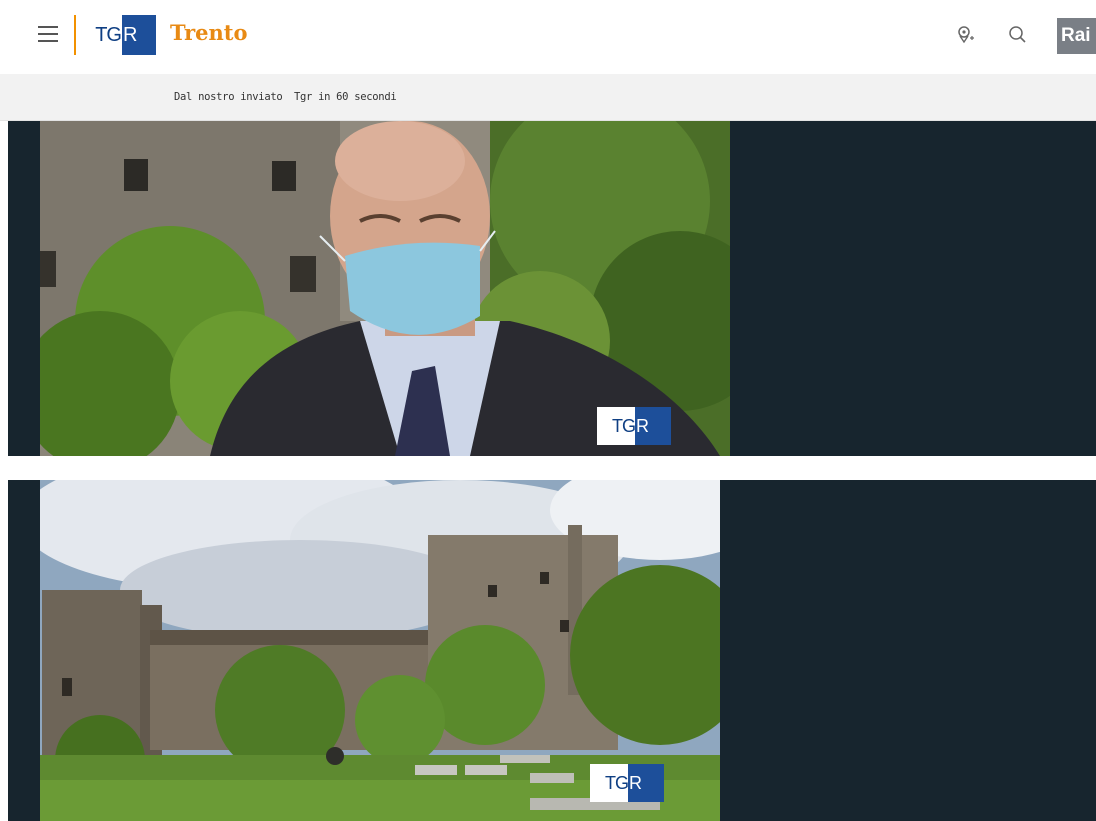 The width and height of the screenshot is (1096, 821). I want to click on rai-logo: Rai, so click(1076, 36).